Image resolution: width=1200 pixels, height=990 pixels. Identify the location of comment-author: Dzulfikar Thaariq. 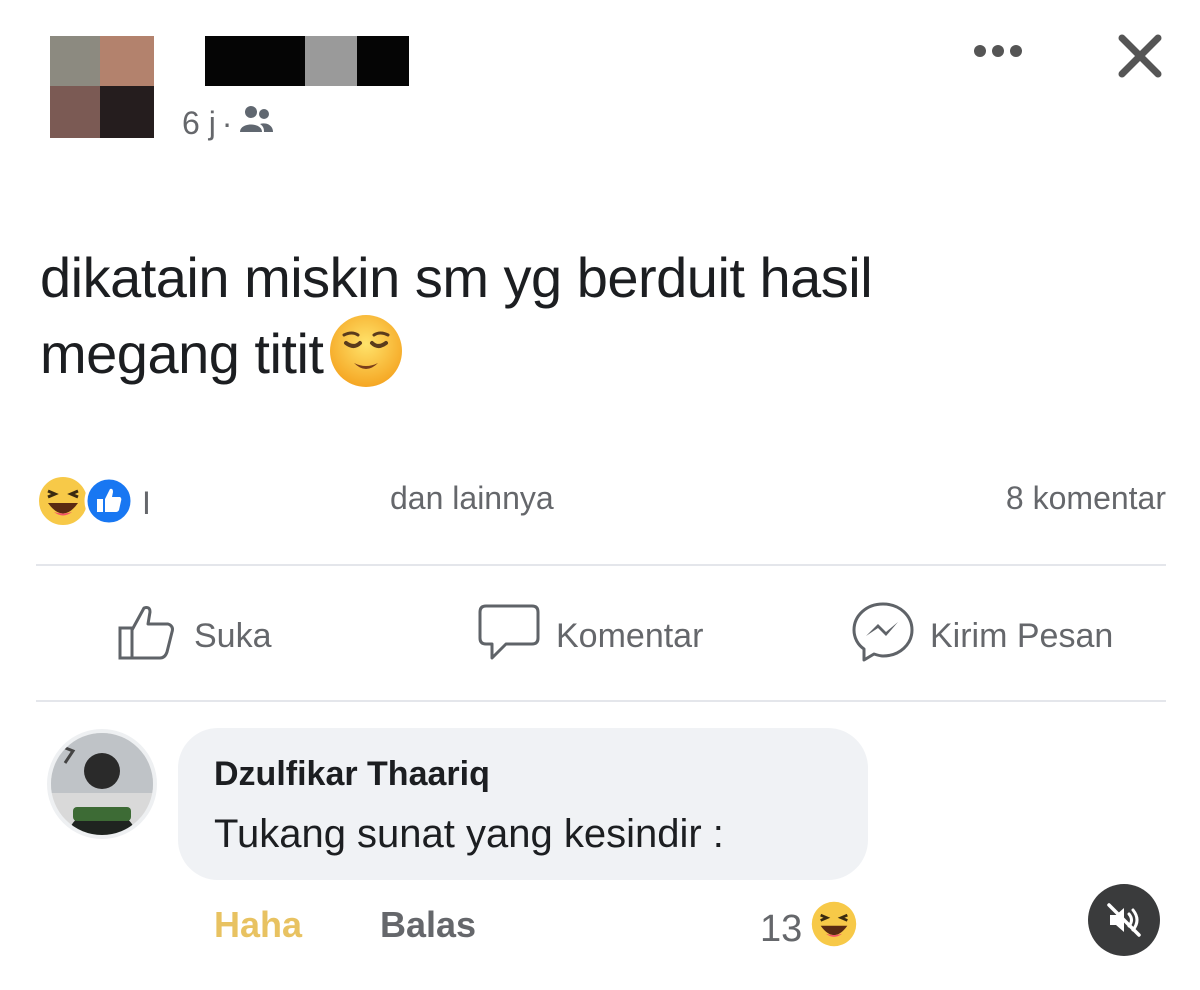
(352, 774).